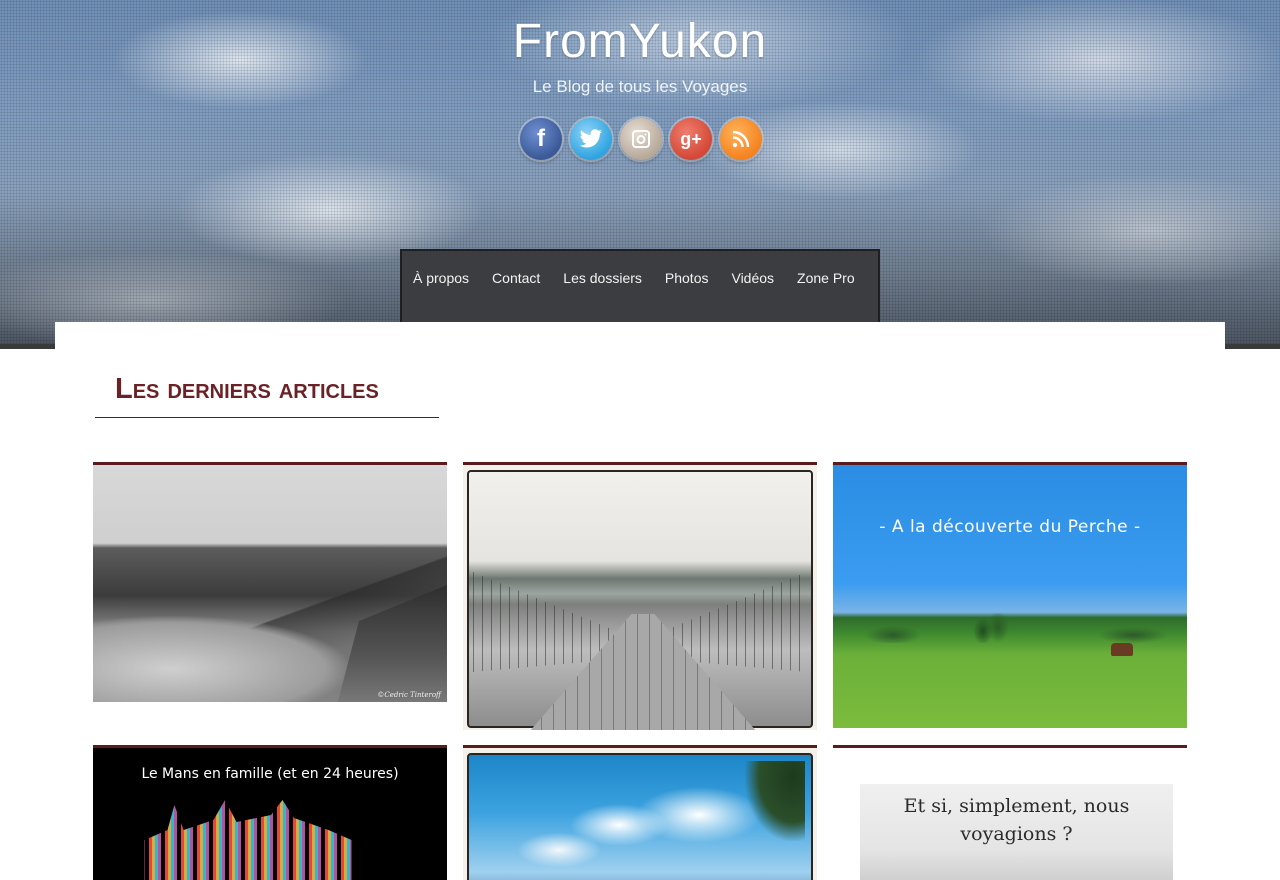 This screenshot has width=1280, height=880. I want to click on section-title: Les derniers articles, so click(267, 394).